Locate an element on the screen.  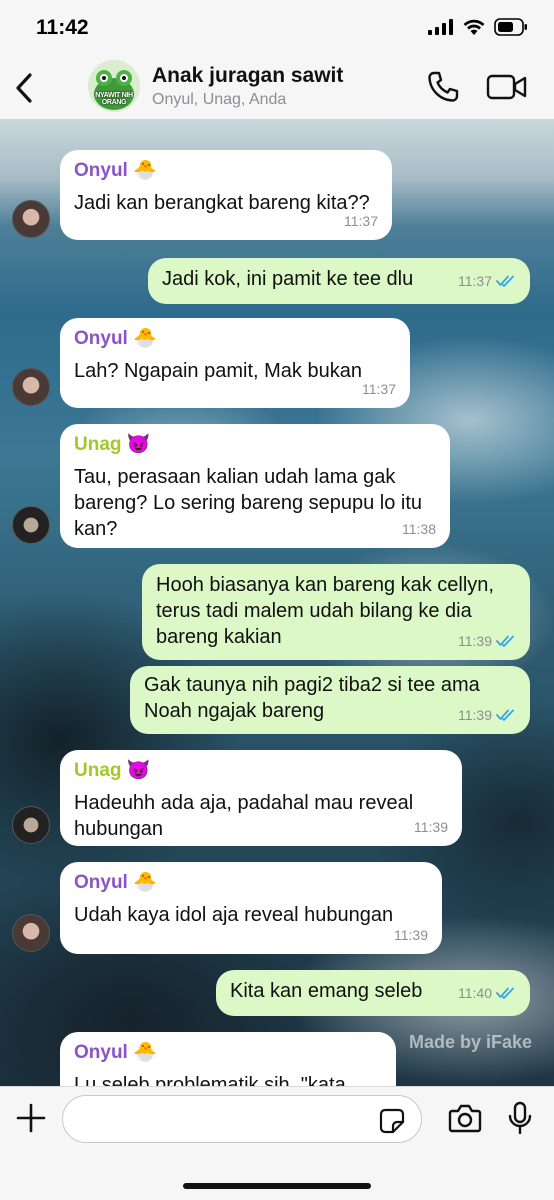
battery-icon is located at coordinates (510, 27).